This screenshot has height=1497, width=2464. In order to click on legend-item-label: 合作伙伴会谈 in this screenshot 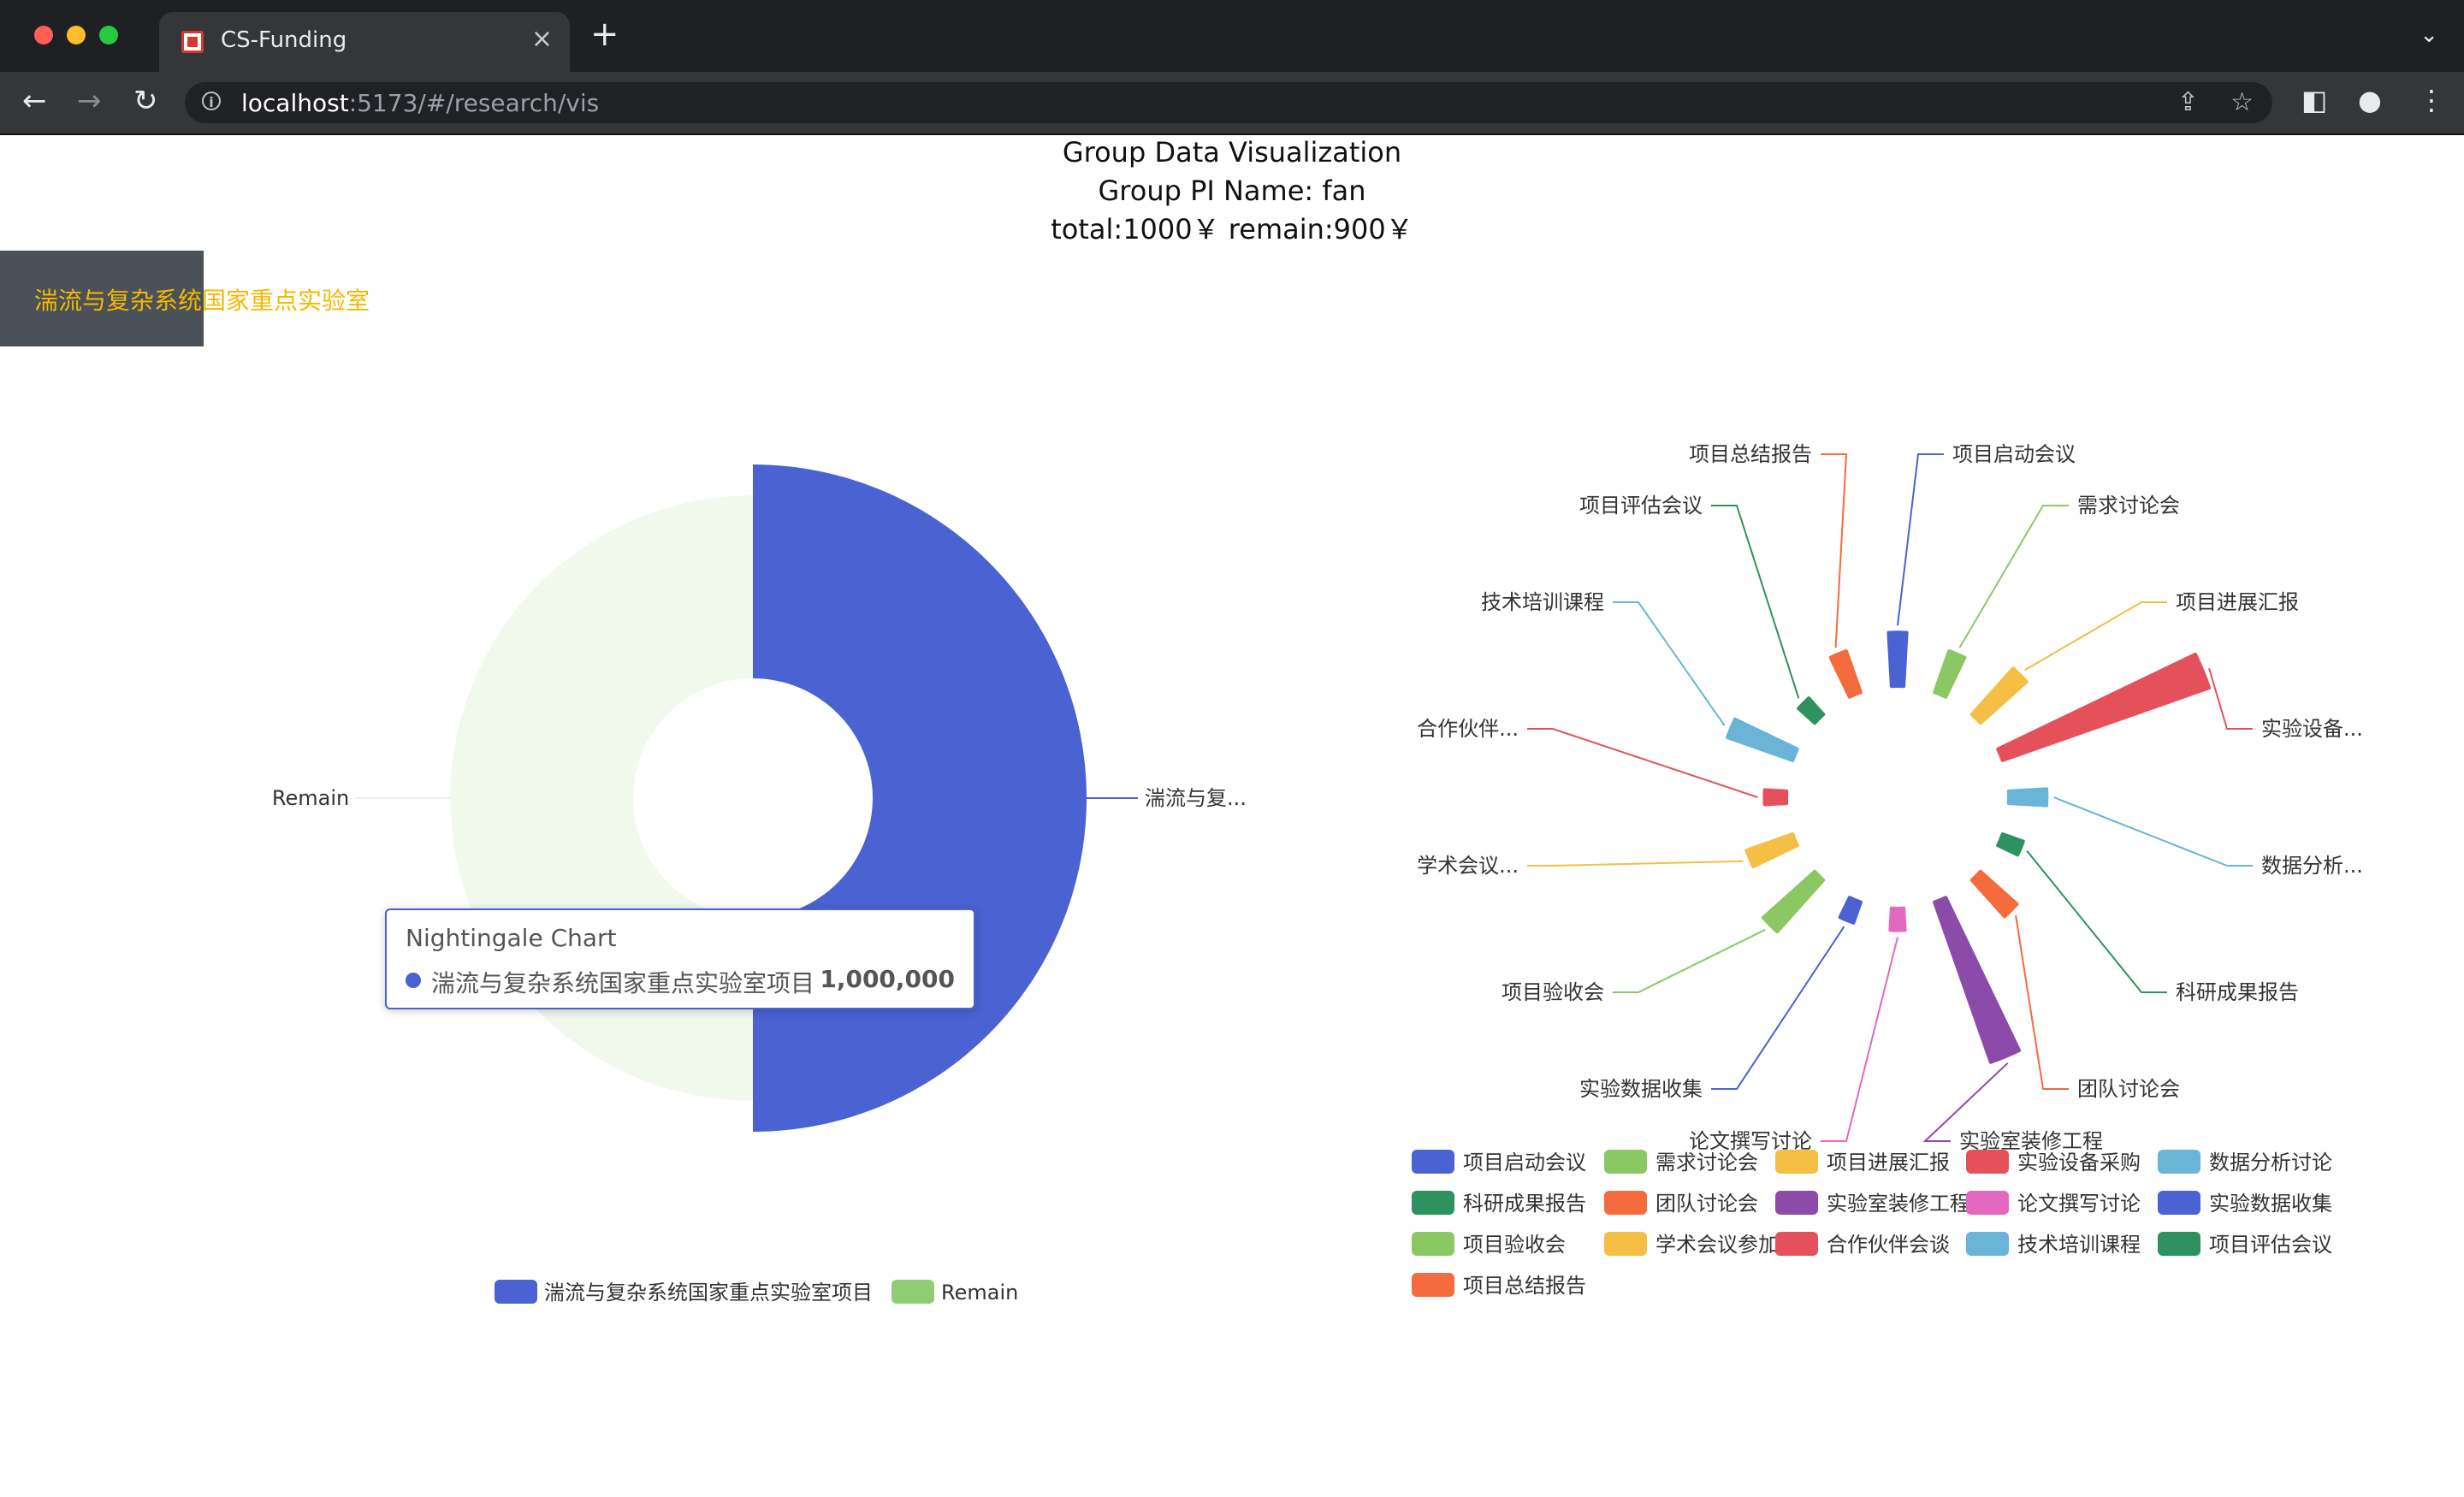, I will do `click(1888, 1245)`.